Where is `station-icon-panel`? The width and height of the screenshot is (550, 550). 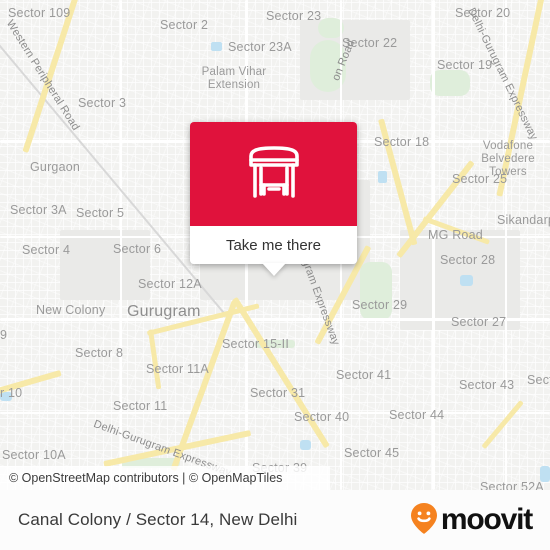 station-icon-panel is located at coordinates (273, 174).